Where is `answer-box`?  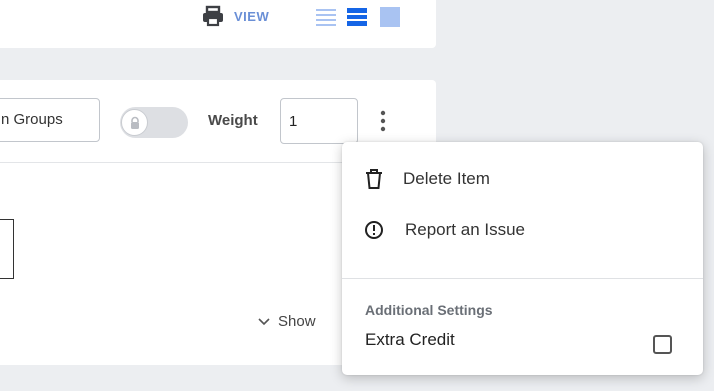 answer-box is located at coordinates (7, 249).